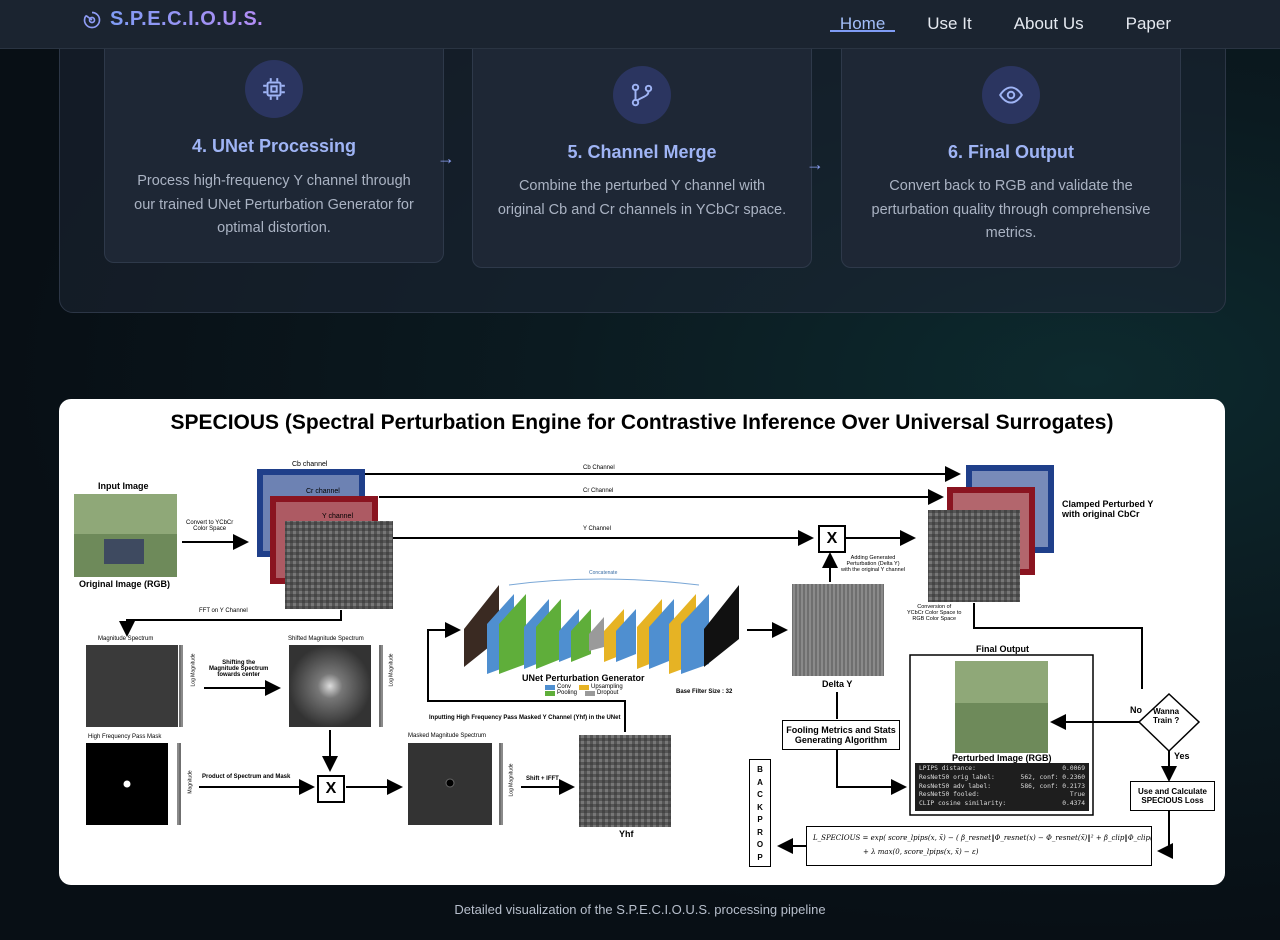 The height and width of the screenshot is (940, 1280). Describe the element at coordinates (246, 777) in the screenshot. I see `product-label: Product of Spectrum and Mask` at that location.